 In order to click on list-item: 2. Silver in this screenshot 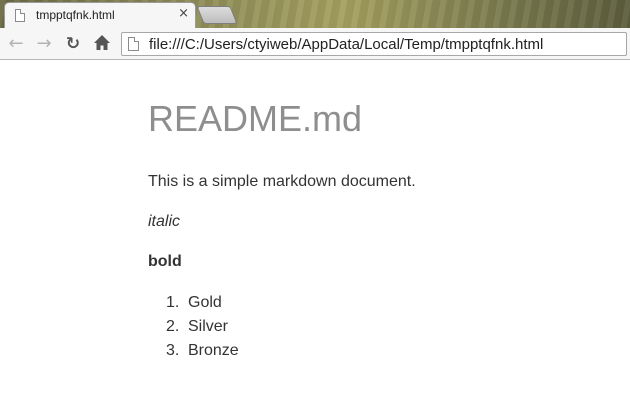, I will do `click(378, 327)`.